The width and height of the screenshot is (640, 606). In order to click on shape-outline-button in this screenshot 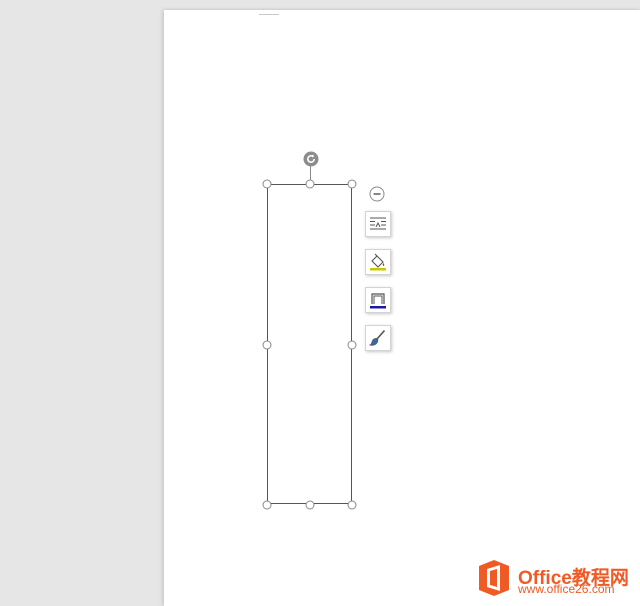, I will do `click(378, 300)`.